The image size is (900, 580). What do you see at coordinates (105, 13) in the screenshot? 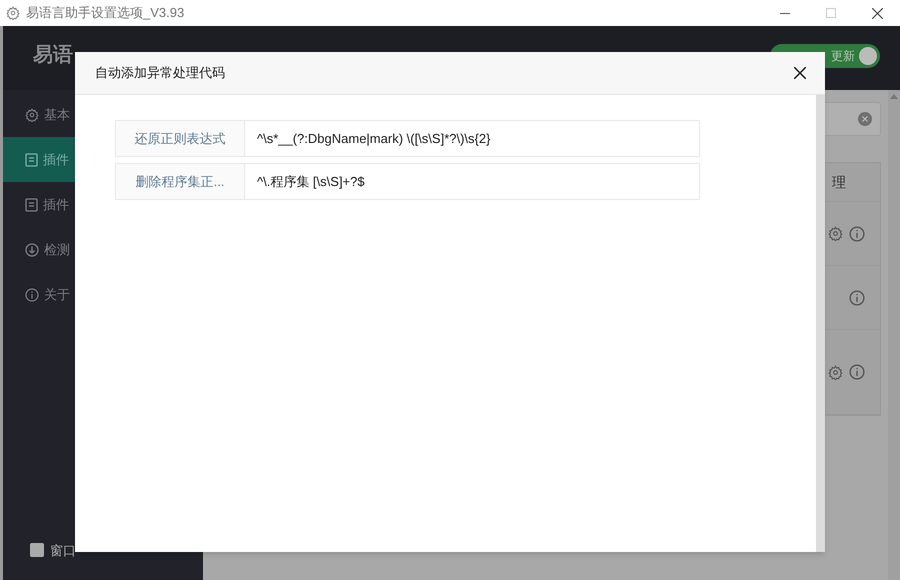
I see `window-title: 易语言助手设置选项_V3.93` at bounding box center [105, 13].